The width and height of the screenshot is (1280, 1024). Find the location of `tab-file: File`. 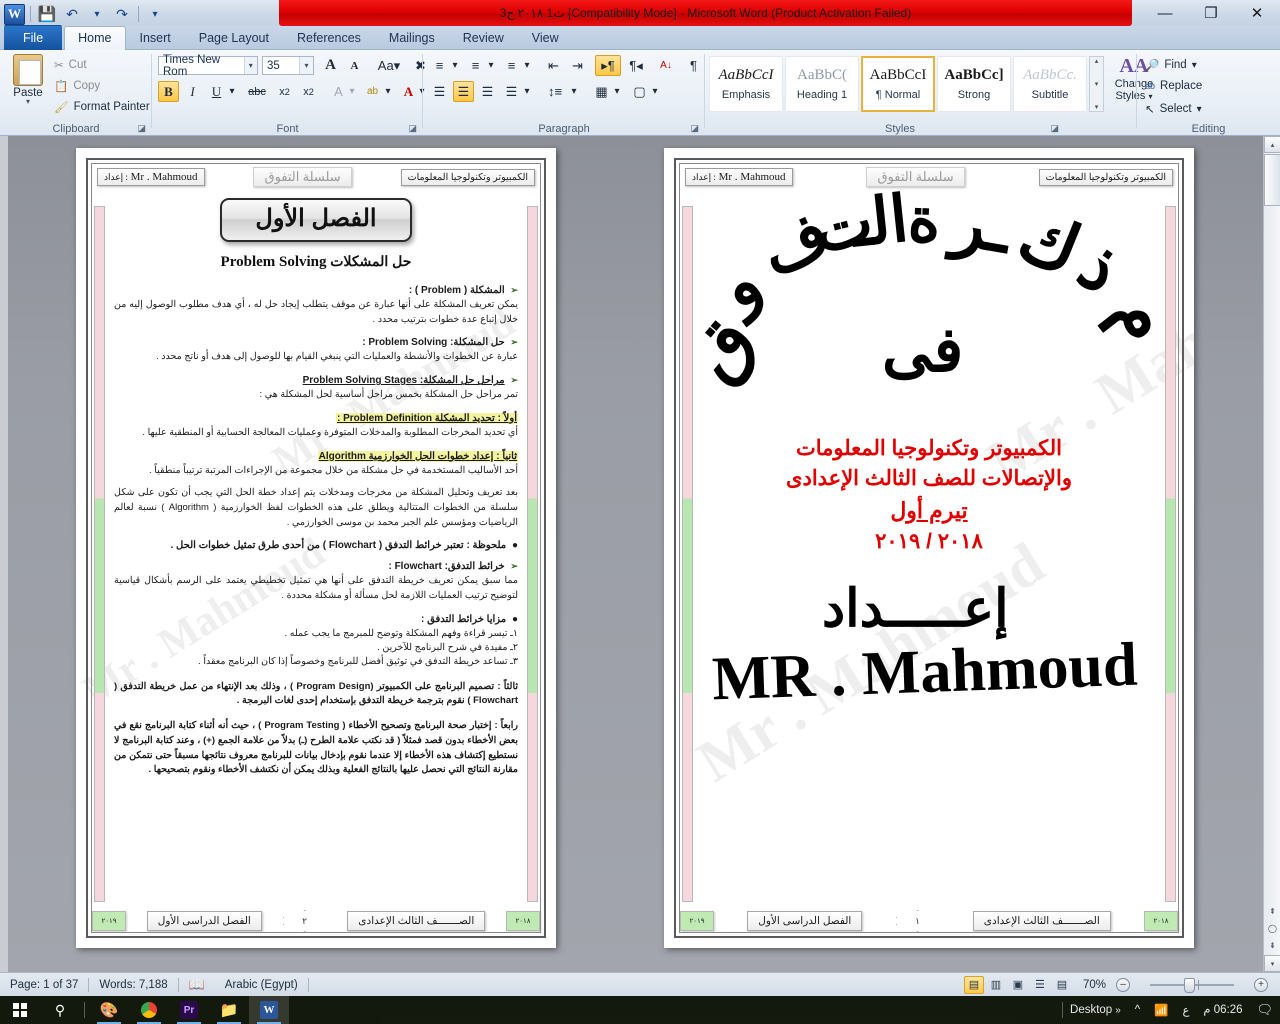

tab-file: File is located at coordinates (33, 37).